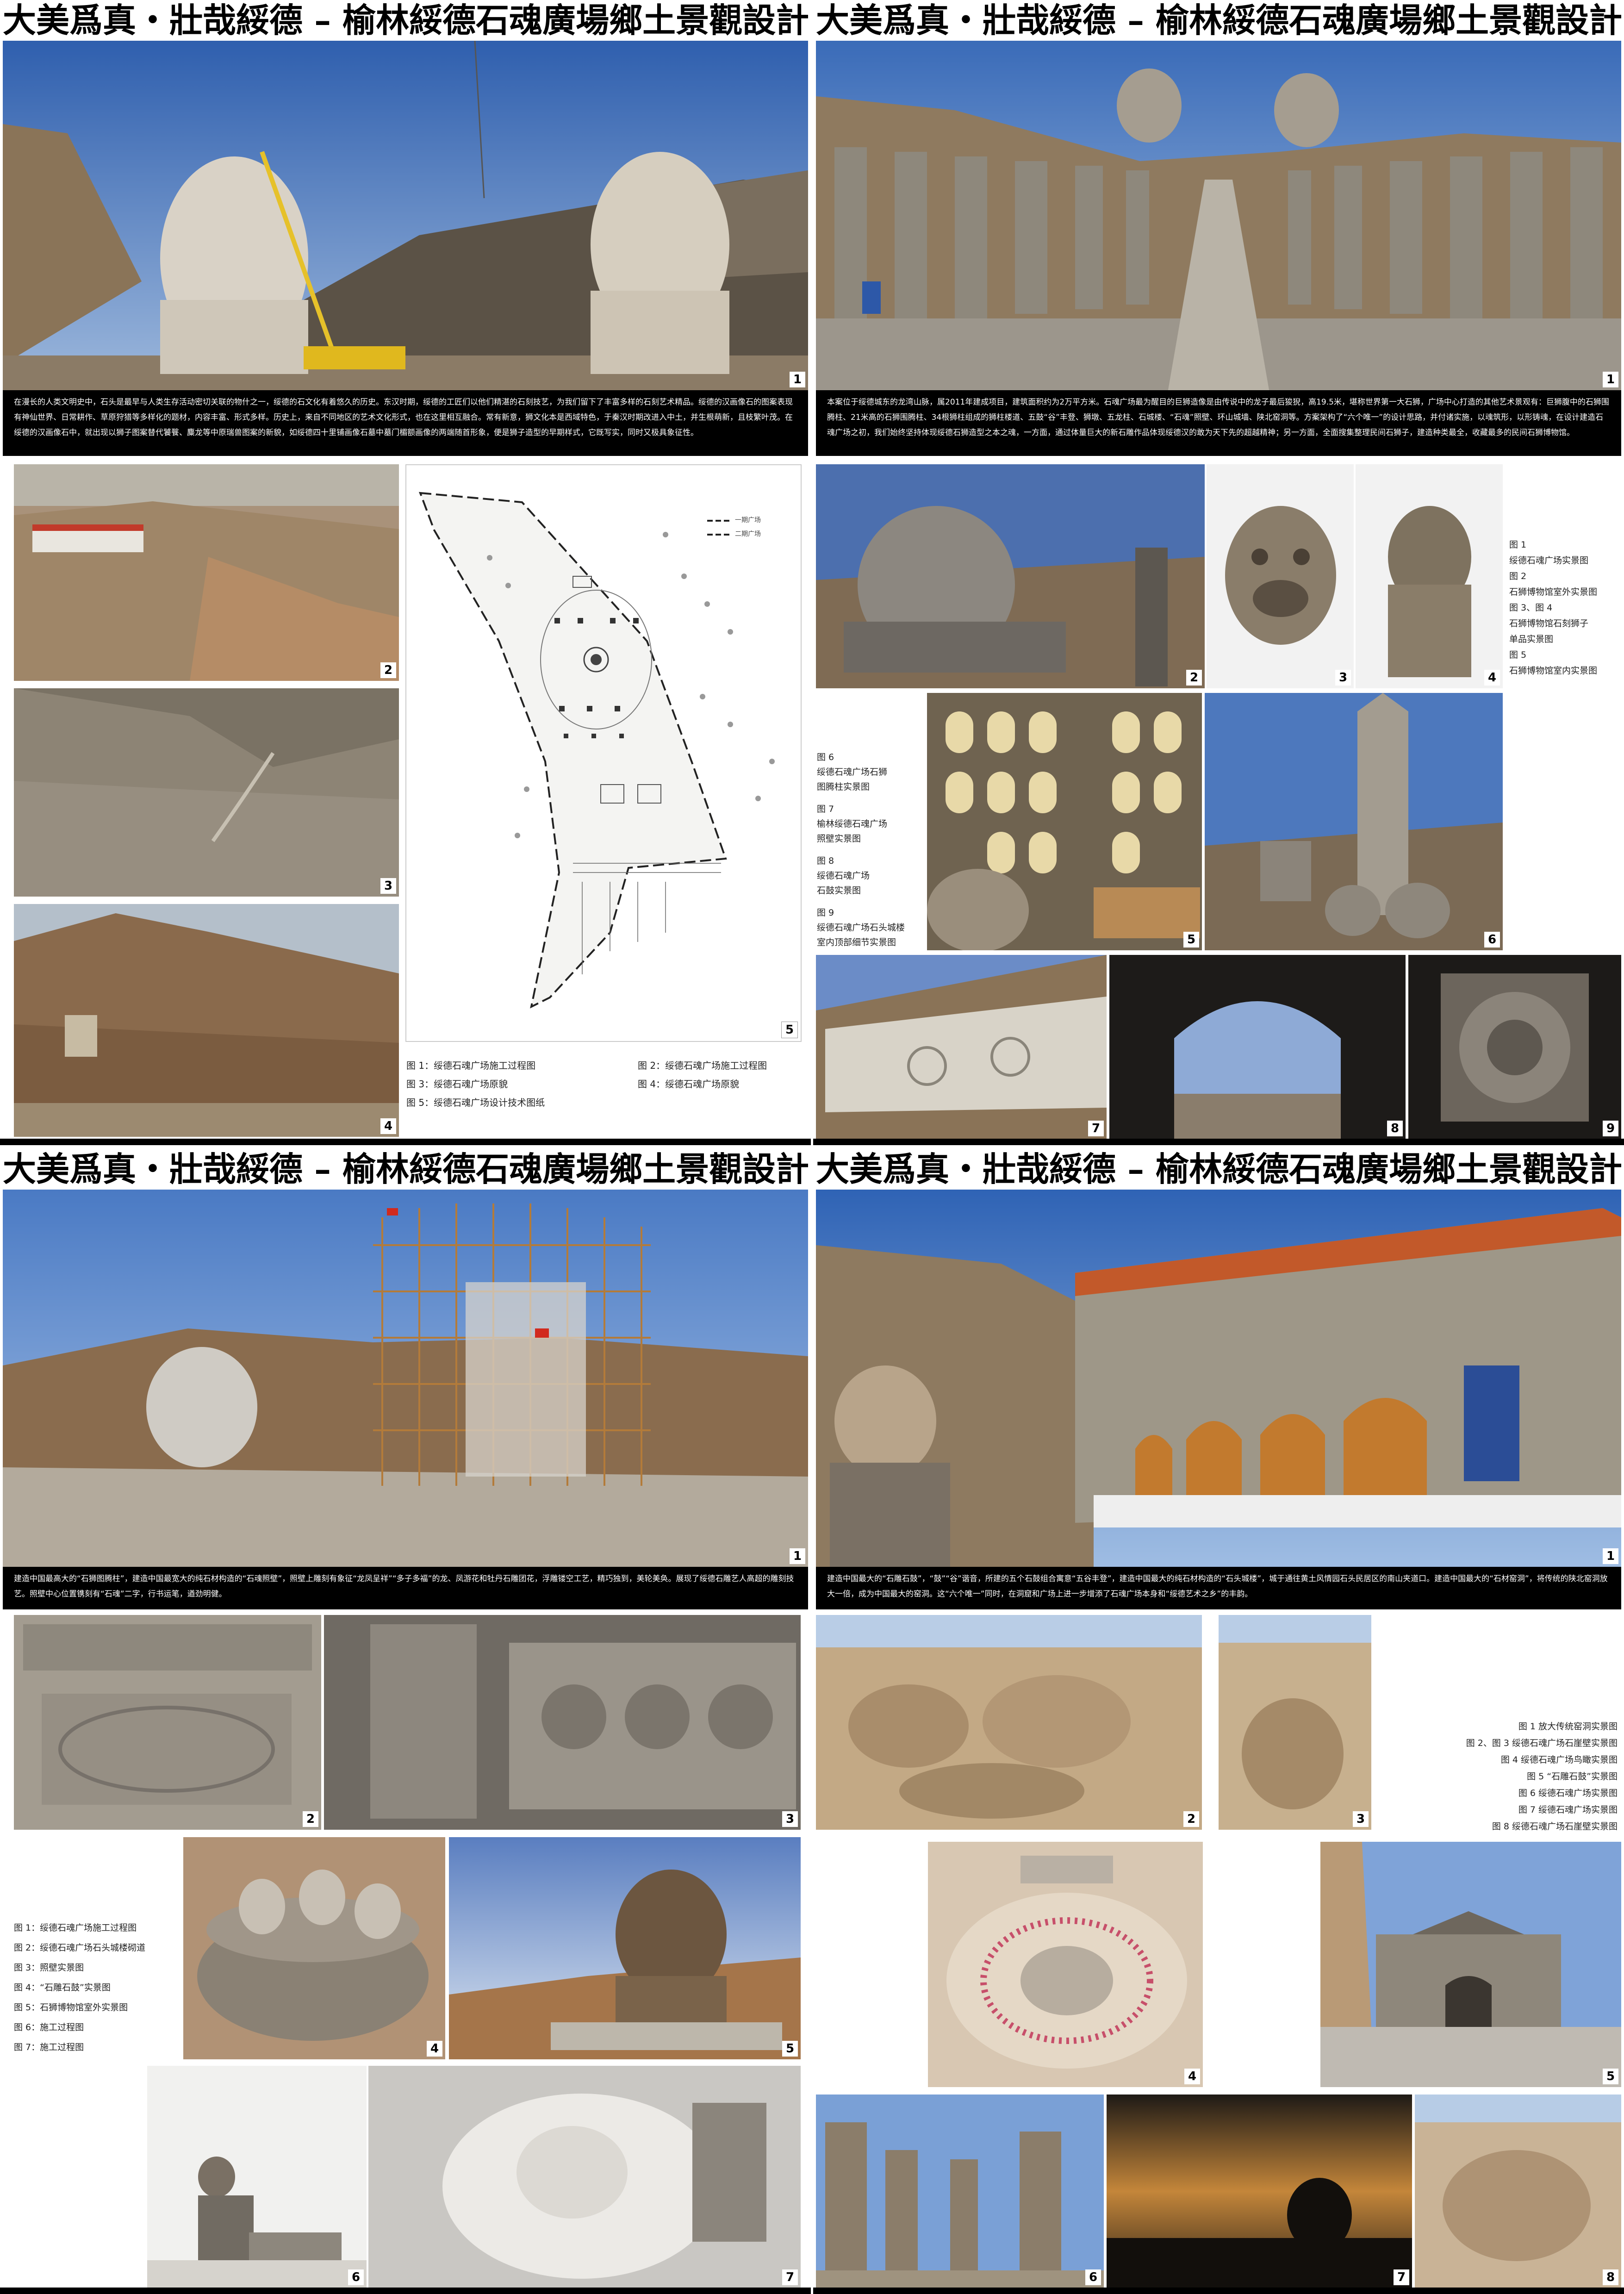 Image resolution: width=1624 pixels, height=2294 pixels. I want to click on photo-site-original-3: 4, so click(206, 1020).